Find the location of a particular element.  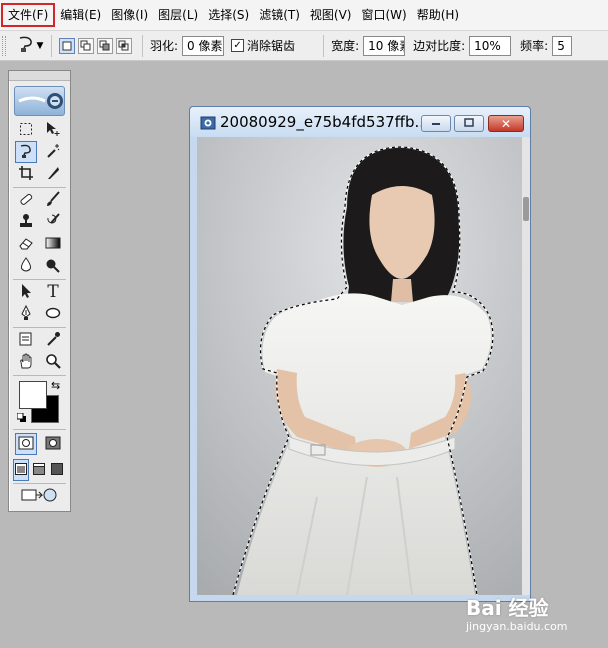

notes-tool is located at coordinates (26, 340).